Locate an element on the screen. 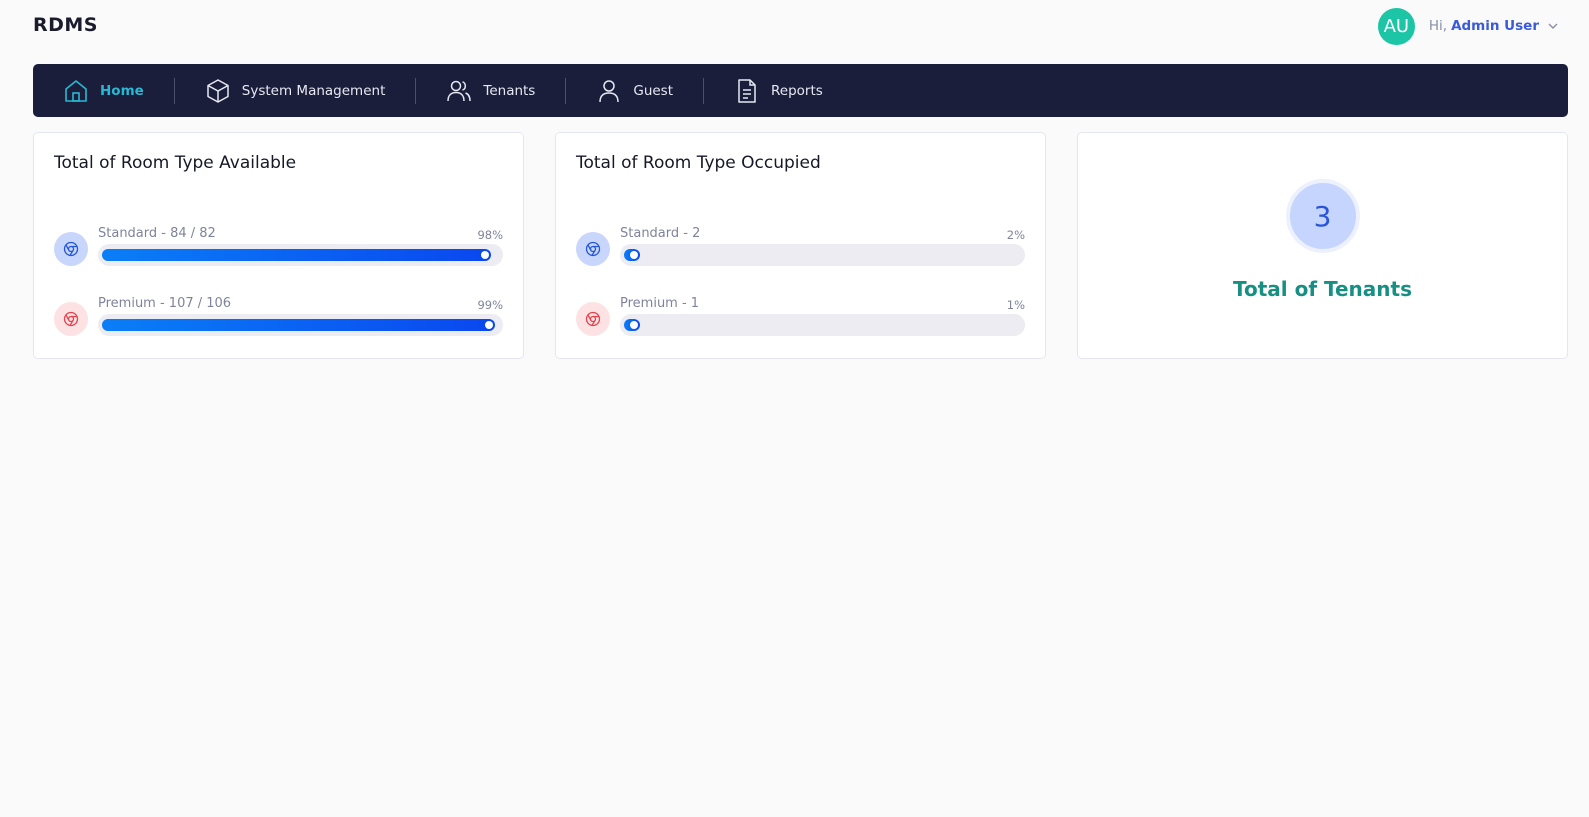  nav-item-home: Home is located at coordinates (103, 90).